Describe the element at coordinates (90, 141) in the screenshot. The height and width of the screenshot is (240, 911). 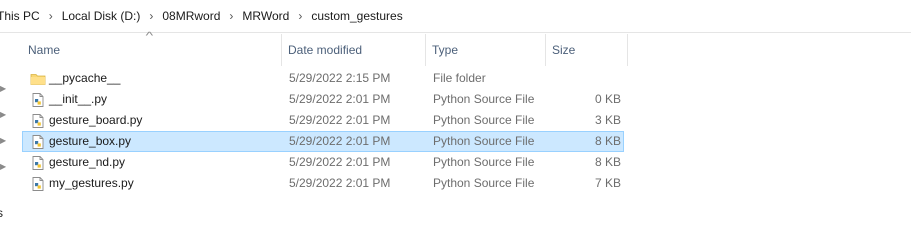
I see `file-name: gesture_box.py` at that location.